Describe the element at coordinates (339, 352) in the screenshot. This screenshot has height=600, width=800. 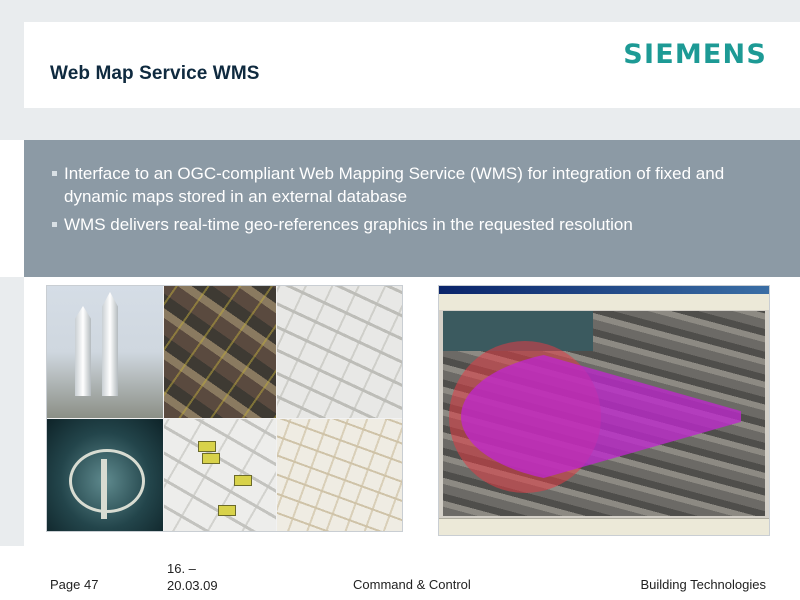
I see `street-map-tile` at that location.